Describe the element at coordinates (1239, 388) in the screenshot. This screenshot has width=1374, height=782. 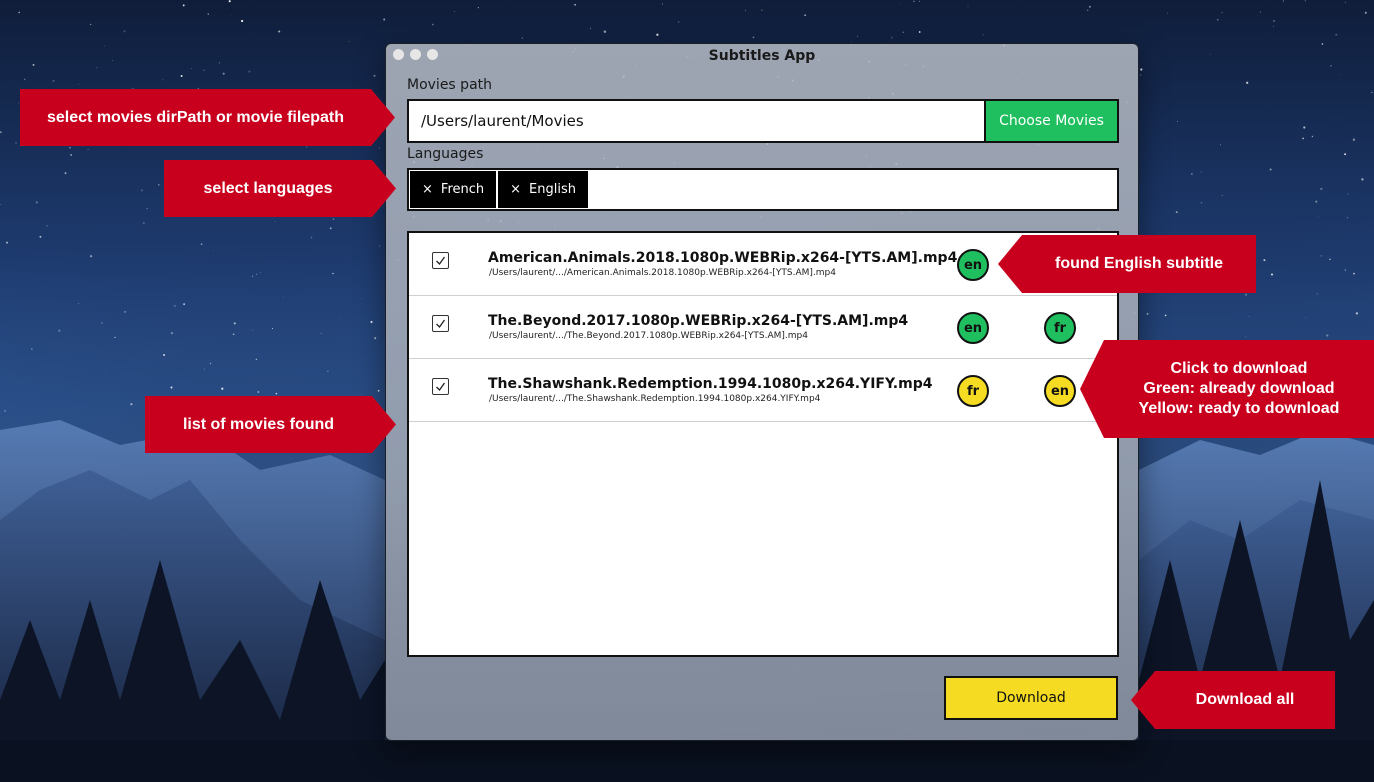
I see `annotation-line: Green: already download` at that location.